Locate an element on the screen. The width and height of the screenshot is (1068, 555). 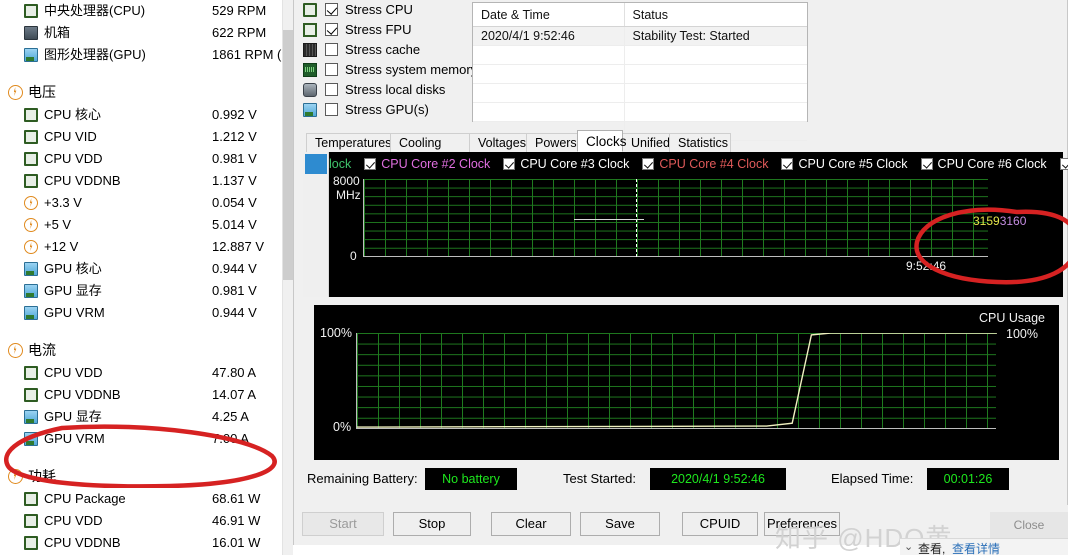
table-row: 2020/4/1 9:52:46 Stability Test: Started is located at coordinates (640, 36).